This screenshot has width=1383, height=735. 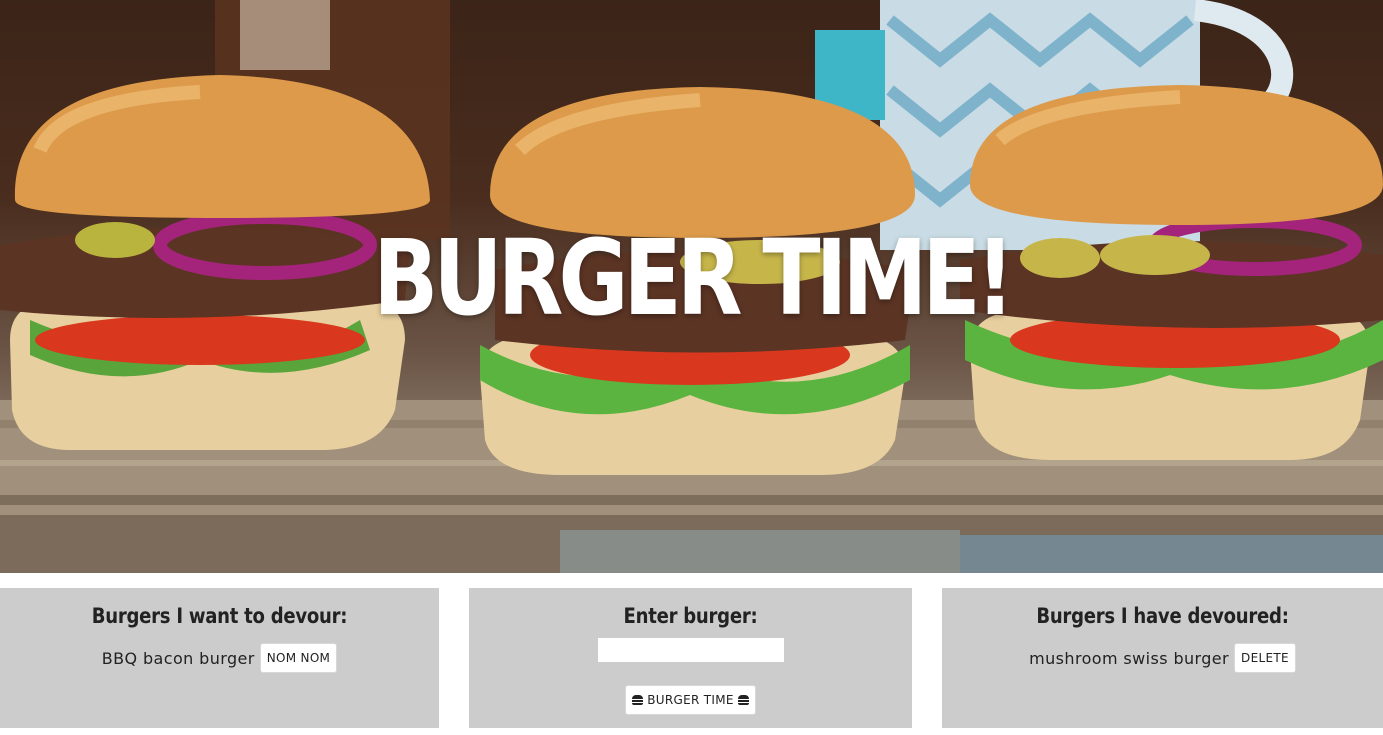 What do you see at coordinates (690, 616) in the screenshot?
I see `enter-burger-heading: Enter burger:` at bounding box center [690, 616].